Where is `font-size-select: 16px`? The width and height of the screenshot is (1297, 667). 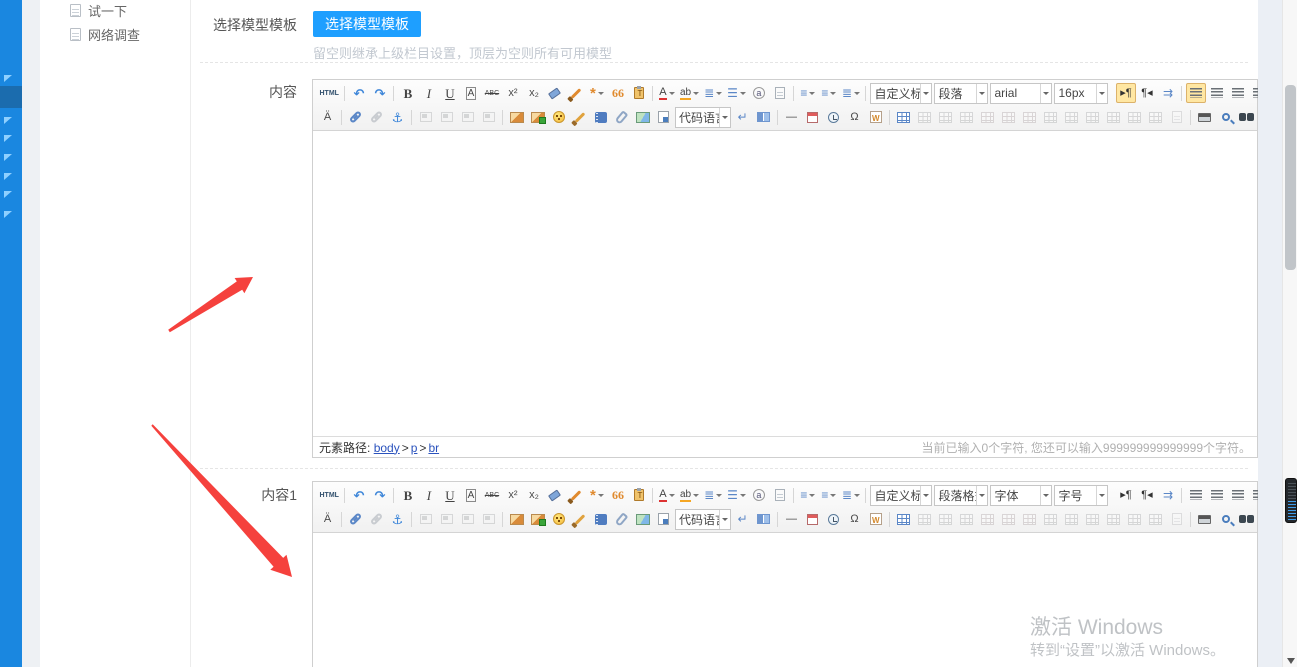
font-size-select: 16px is located at coordinates (1081, 93).